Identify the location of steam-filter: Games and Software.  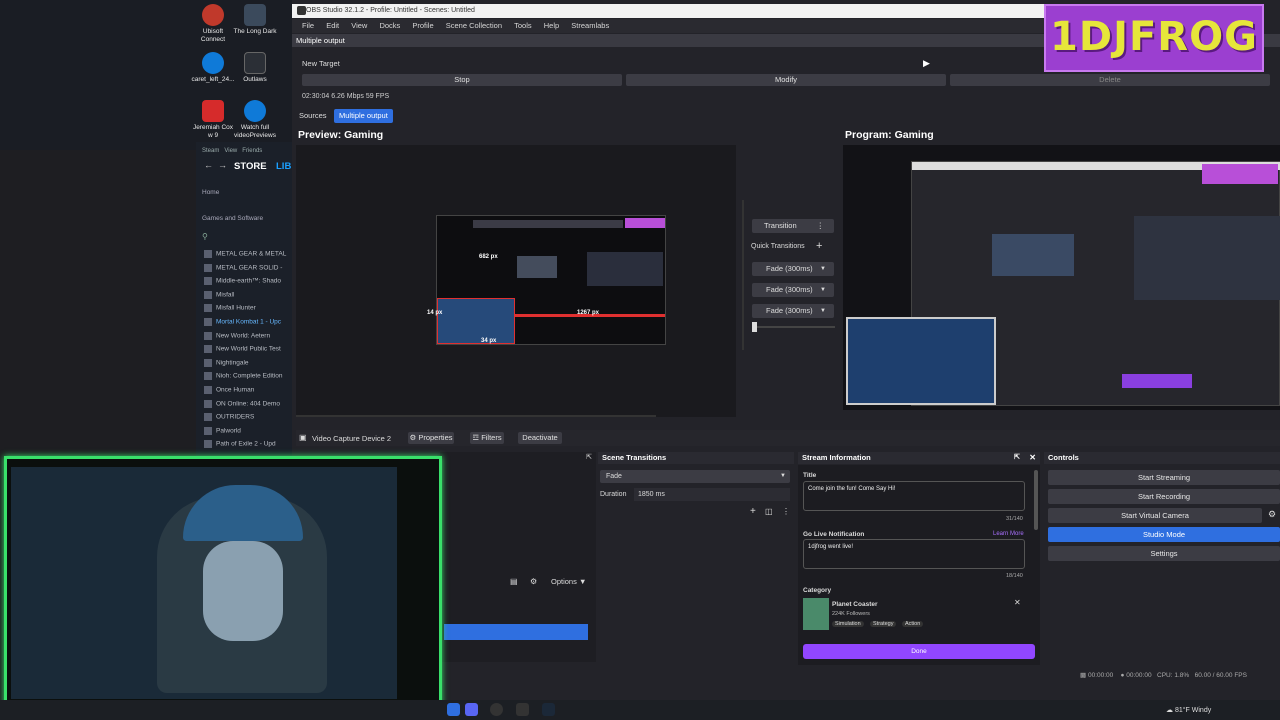
(232, 218).